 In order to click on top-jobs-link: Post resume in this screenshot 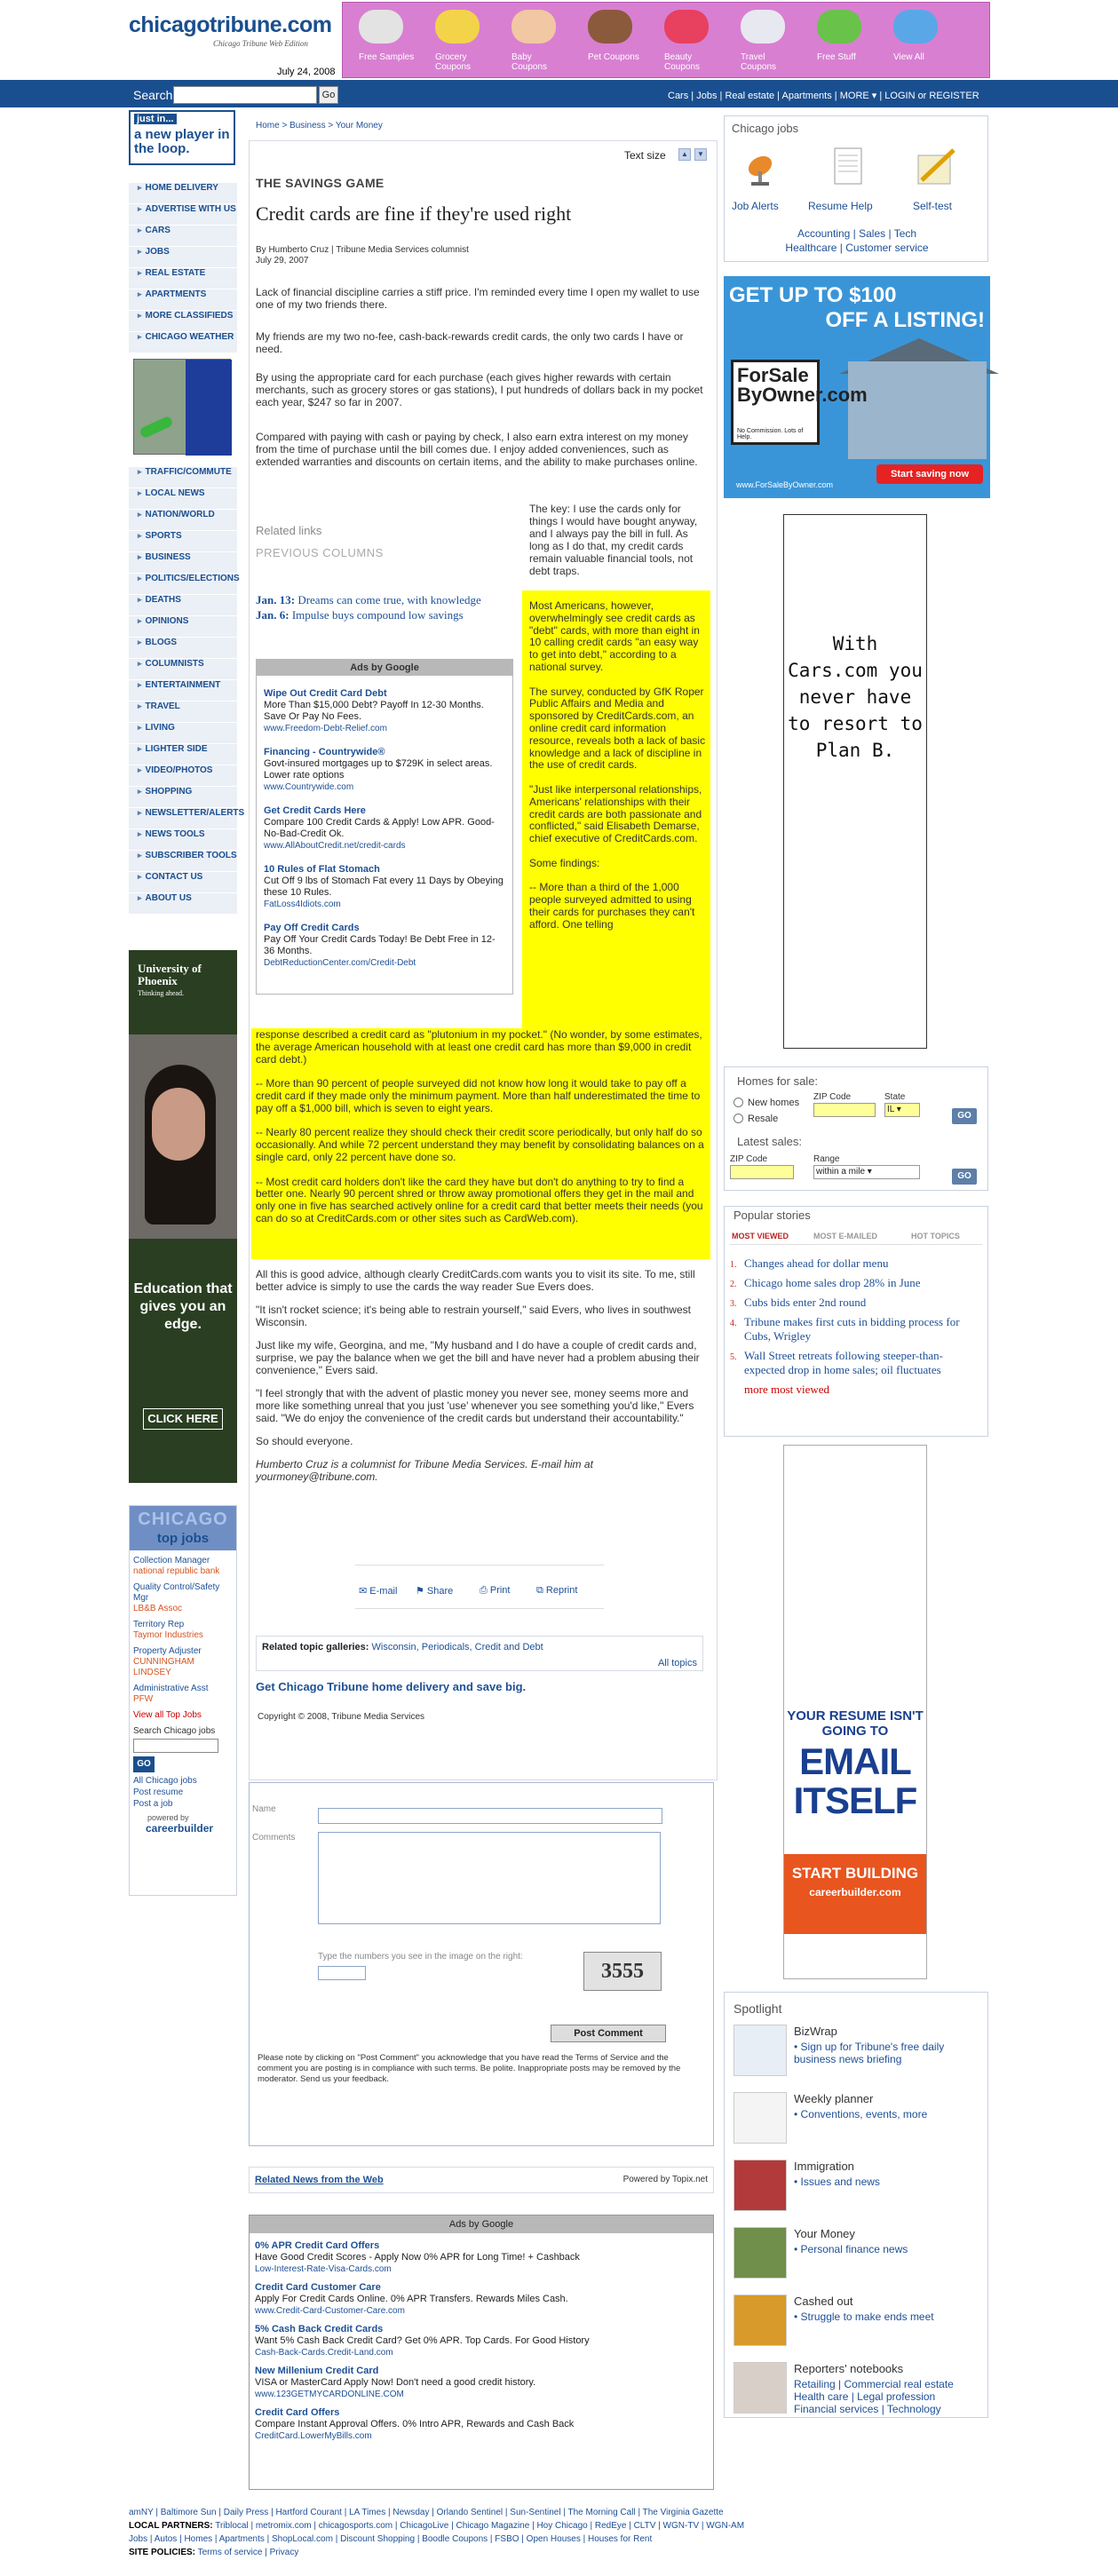, I will do `click(183, 1793)`.